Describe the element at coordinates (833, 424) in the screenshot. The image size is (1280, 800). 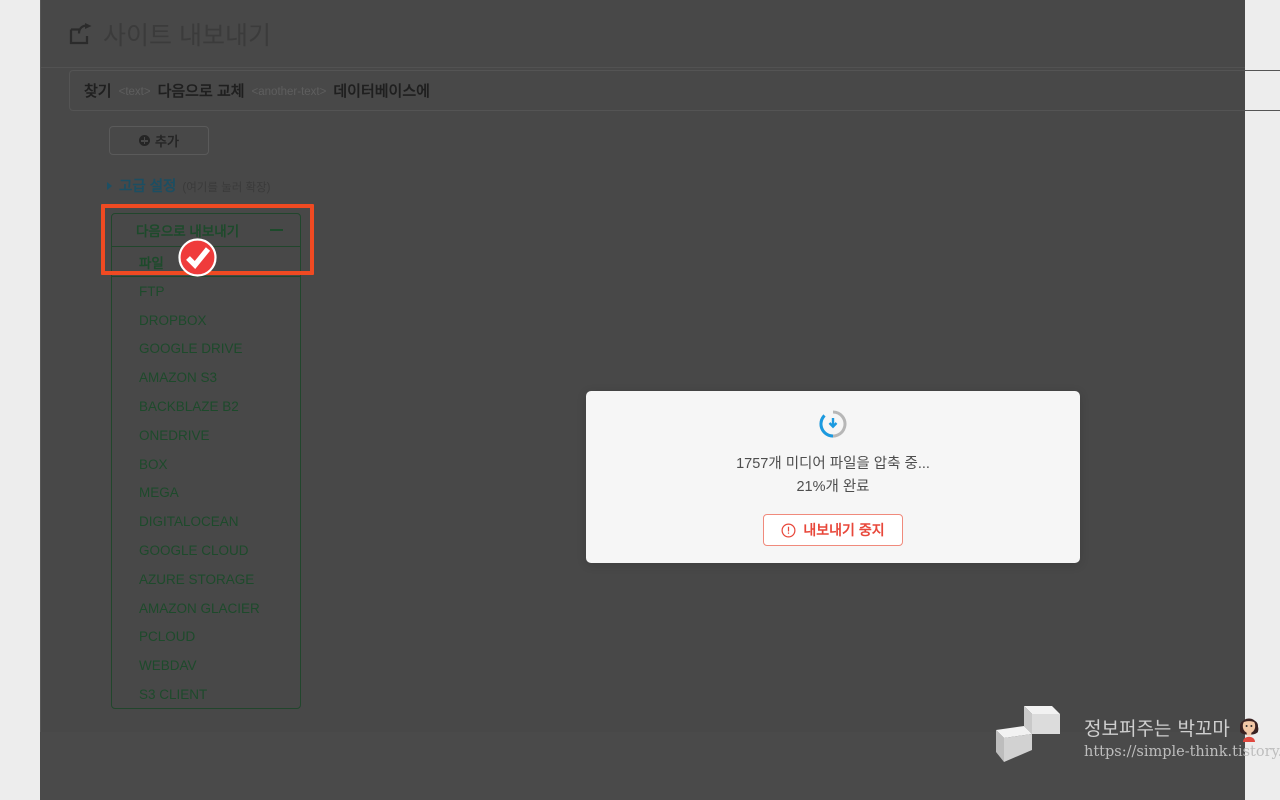
I see `loading-spinner-icon` at that location.